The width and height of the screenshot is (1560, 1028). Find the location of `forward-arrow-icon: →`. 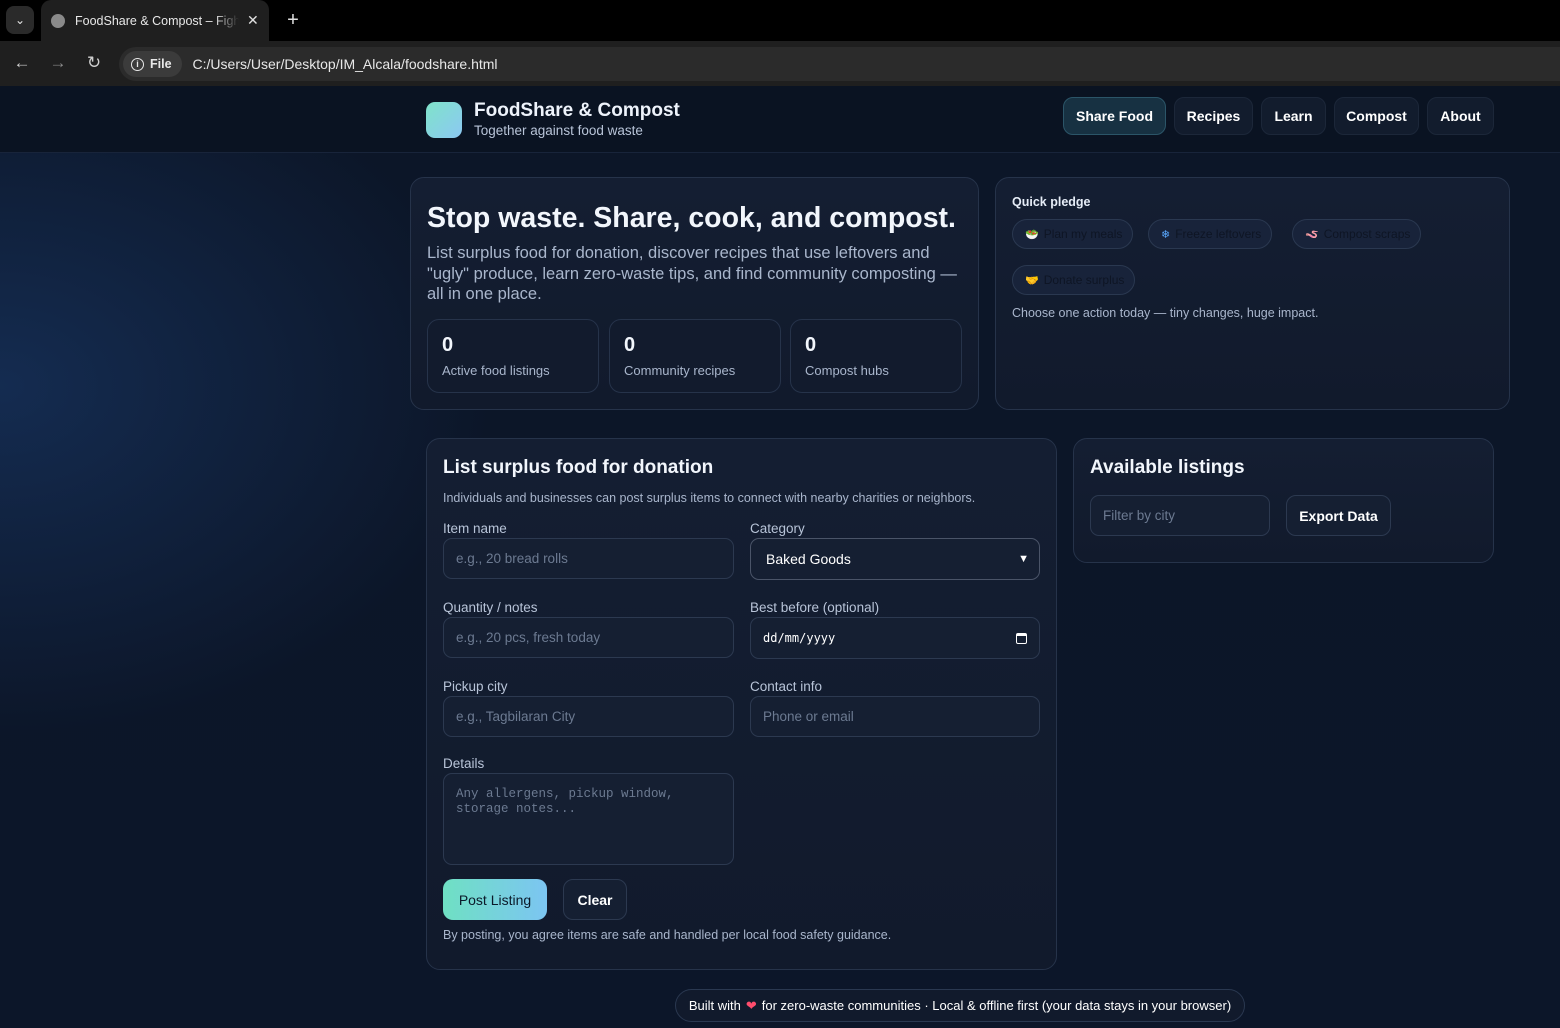

forward-arrow-icon: → is located at coordinates (58, 63).